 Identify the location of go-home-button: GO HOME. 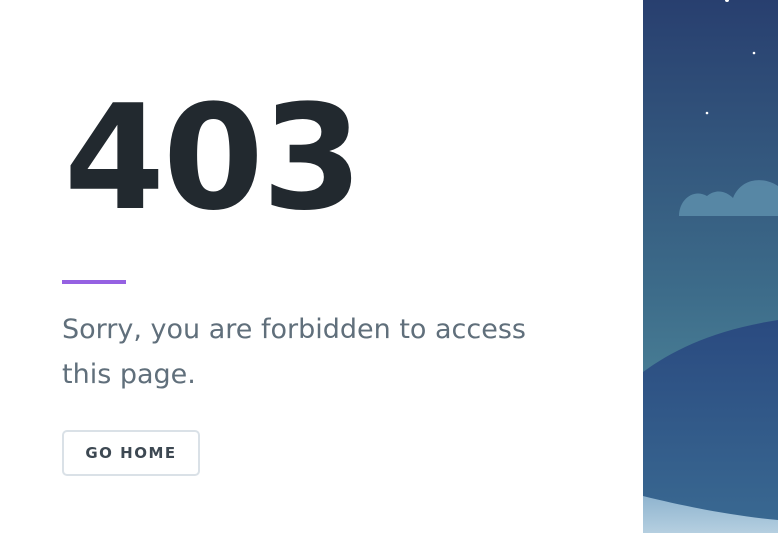
(131, 453).